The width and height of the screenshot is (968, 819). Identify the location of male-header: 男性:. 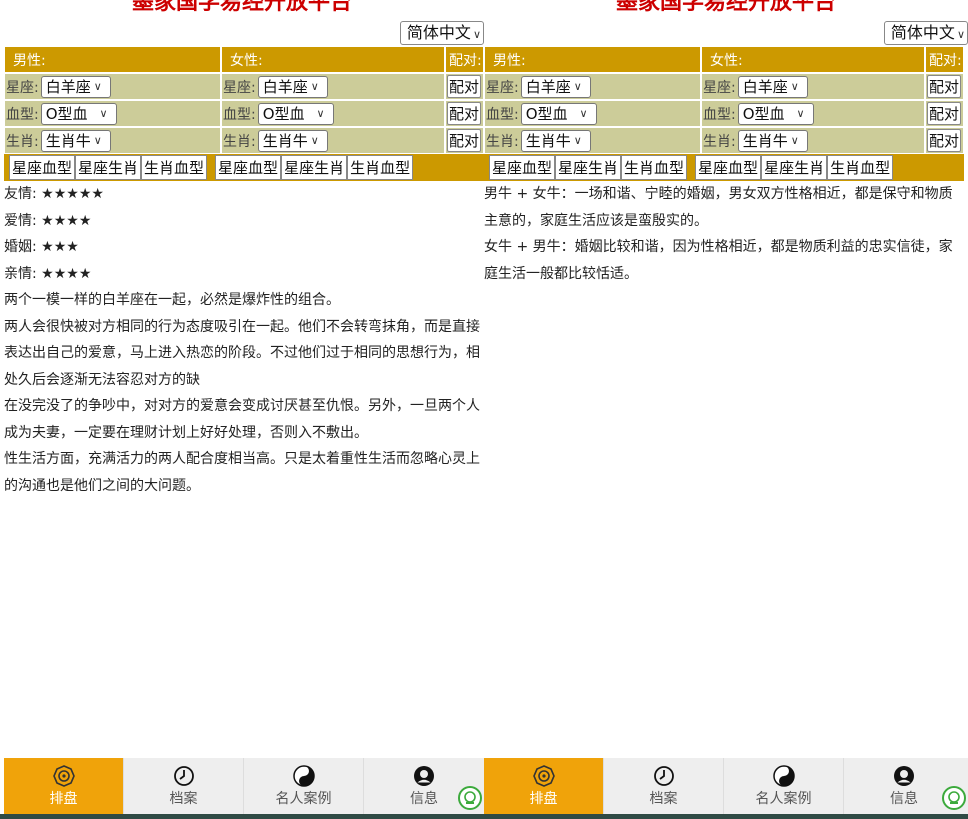
(592, 59).